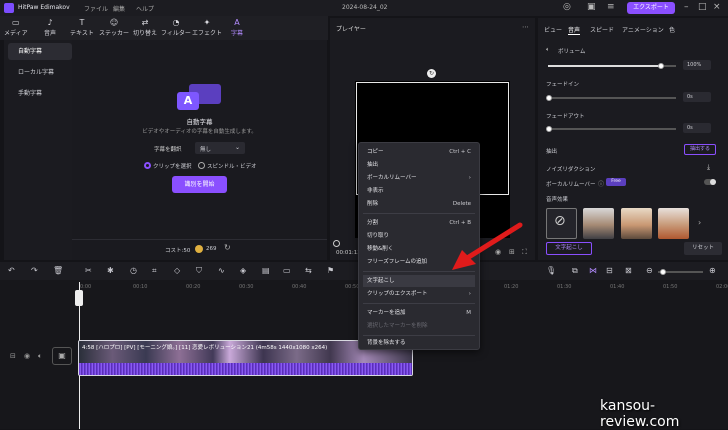 Image resolution: width=728 pixels, height=430 pixels. I want to click on fadeout-value: 0s, so click(697, 128).